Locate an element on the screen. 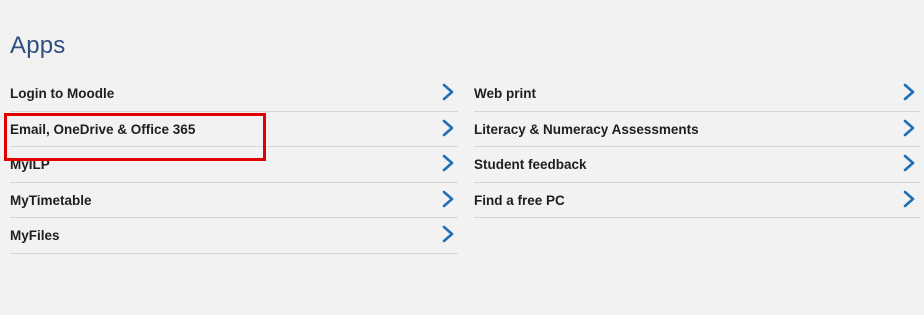  app-link-literacy-numeracy-assessments: Literacy & Numeracy Assessments is located at coordinates (697, 129).